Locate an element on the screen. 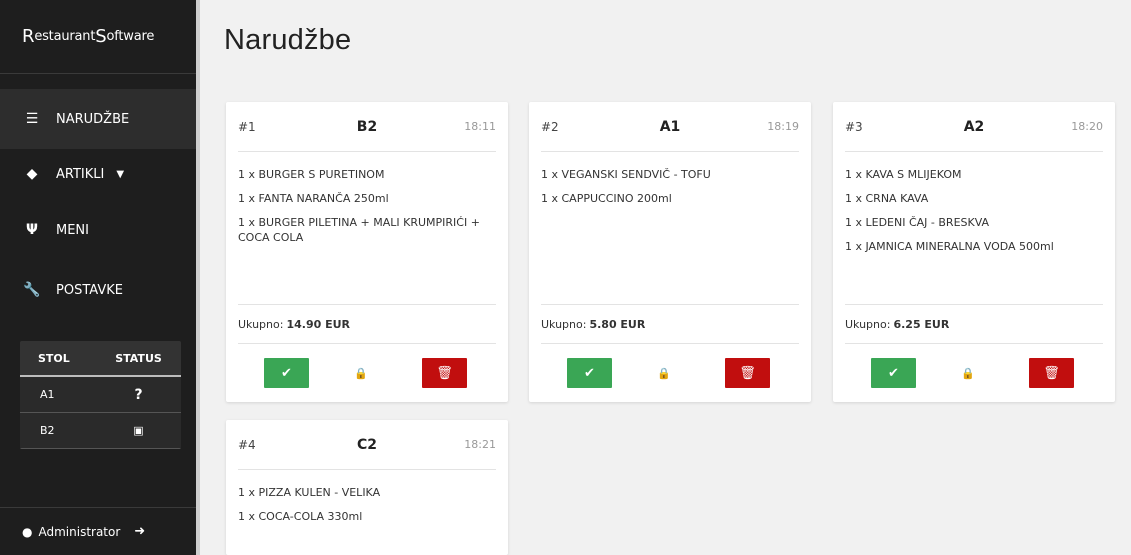  user-icon: ● is located at coordinates (27, 531).